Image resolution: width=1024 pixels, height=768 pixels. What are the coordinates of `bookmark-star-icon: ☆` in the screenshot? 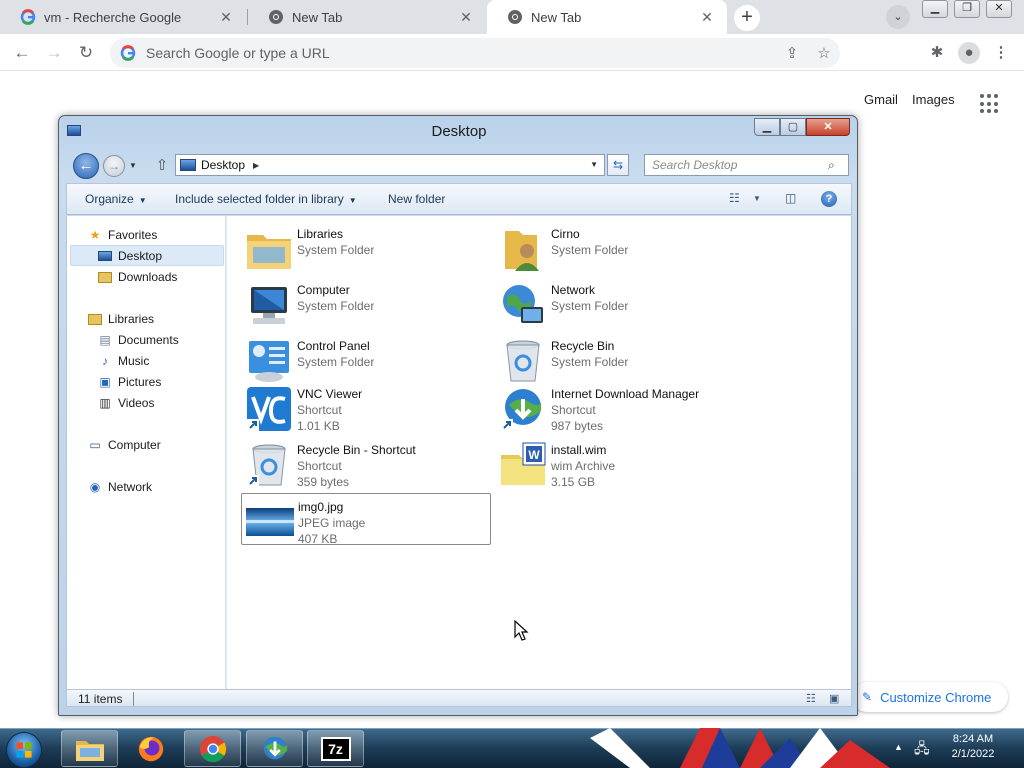 It's located at (824, 53).